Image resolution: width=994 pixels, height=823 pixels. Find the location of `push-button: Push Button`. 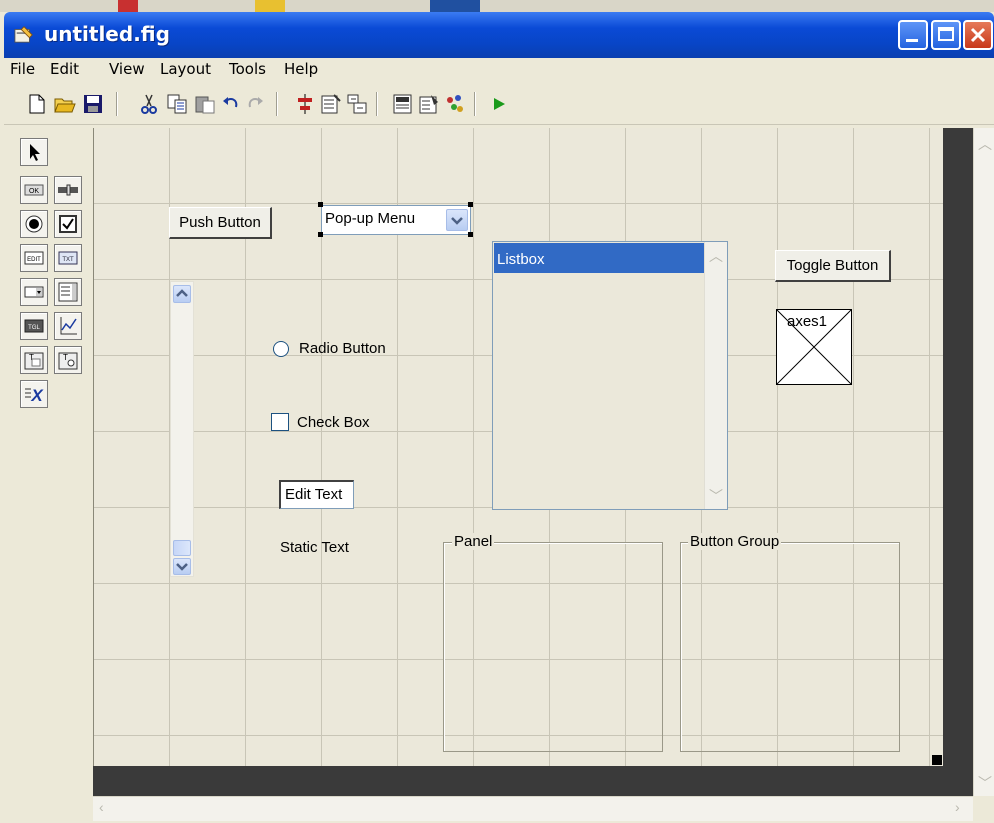

push-button: Push Button is located at coordinates (220, 223).